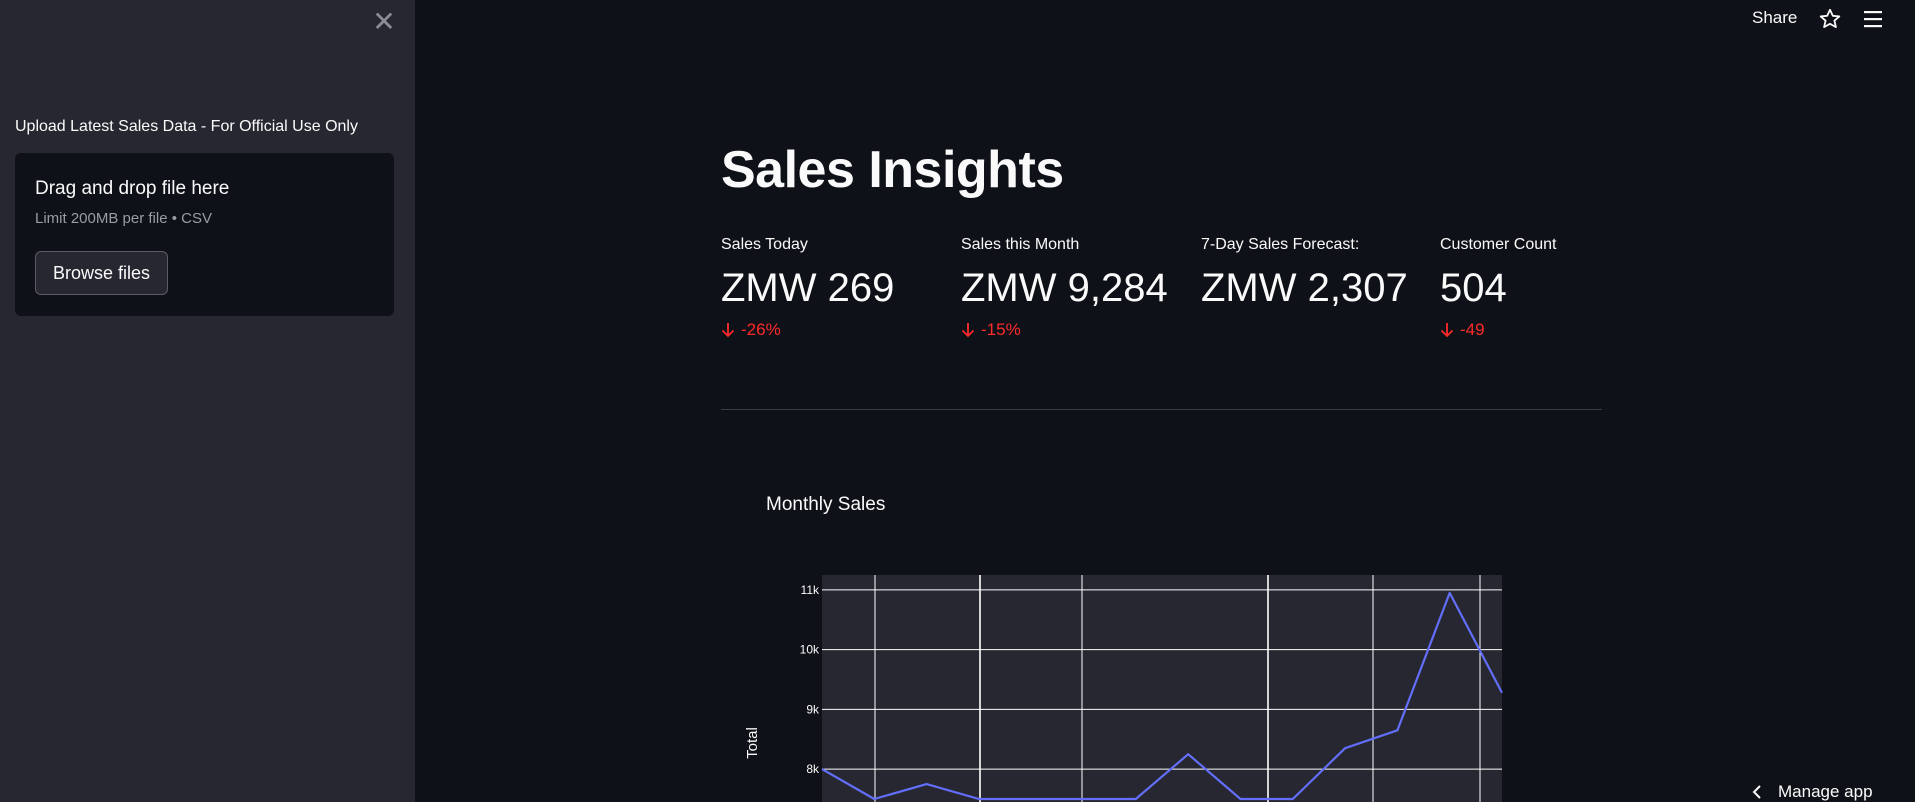 The height and width of the screenshot is (802, 1915). I want to click on star-icon, so click(1830, 19).